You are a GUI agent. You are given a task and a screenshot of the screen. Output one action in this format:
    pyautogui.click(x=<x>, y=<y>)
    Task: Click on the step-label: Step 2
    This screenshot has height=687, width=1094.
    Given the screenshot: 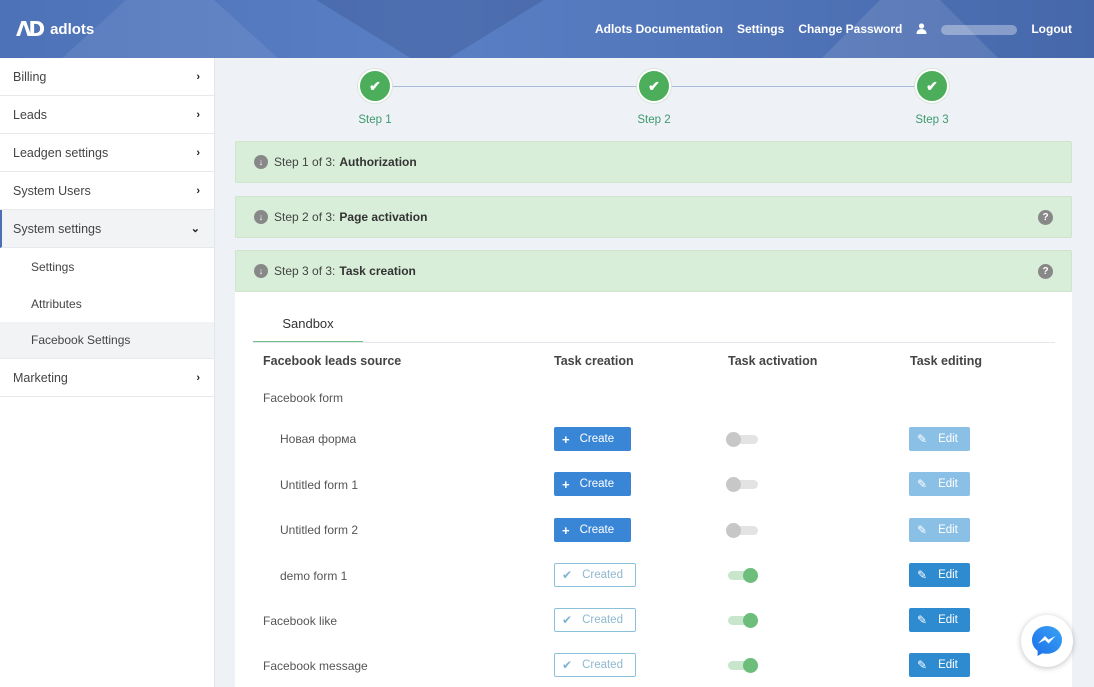 What is the action you would take?
    pyautogui.click(x=654, y=120)
    